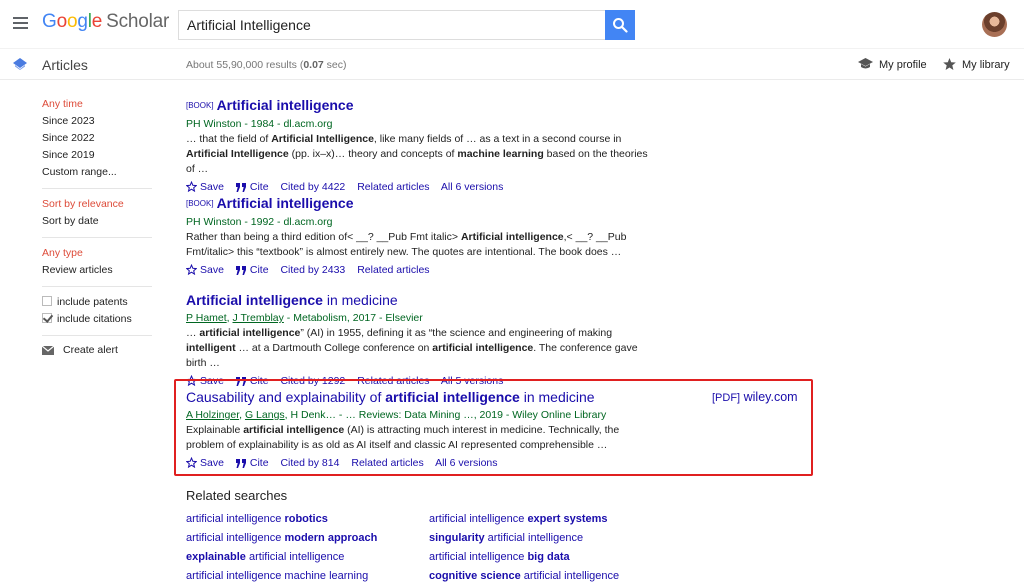  I want to click on related-search-link: singularity artificial intelligence, so click(506, 538).